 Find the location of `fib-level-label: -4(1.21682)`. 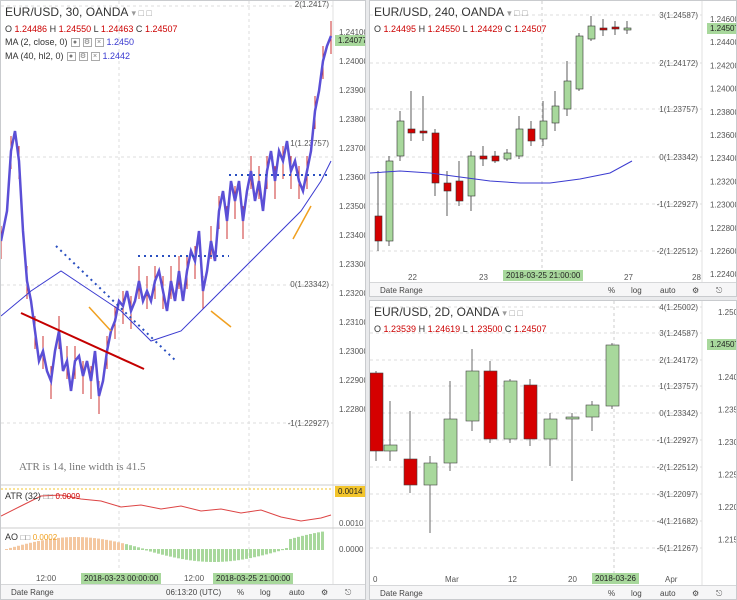

fib-level-label: -4(1.21682) is located at coordinates (678, 521).